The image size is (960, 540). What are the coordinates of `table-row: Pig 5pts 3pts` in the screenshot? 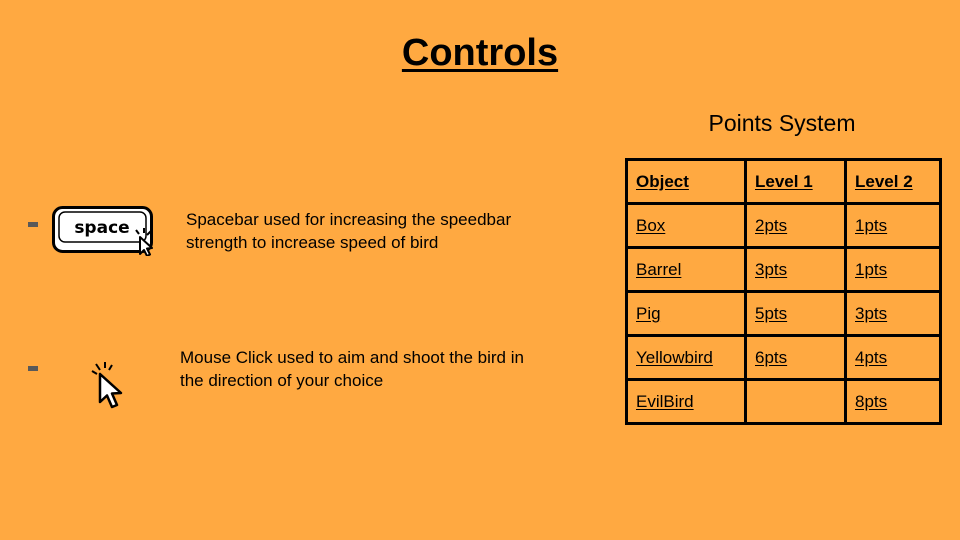 It's located at (783, 313).